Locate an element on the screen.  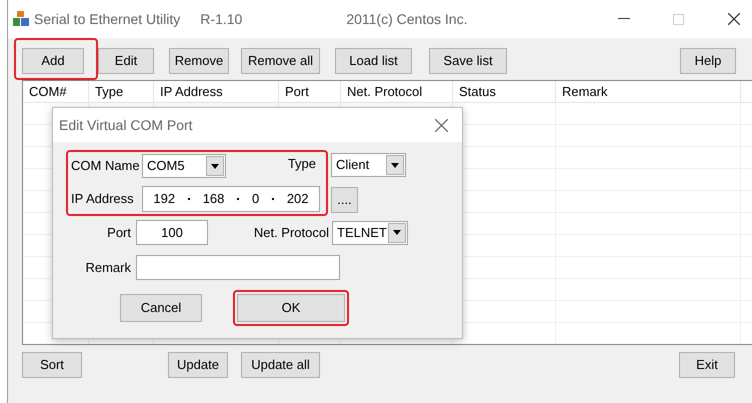
type-label: Type is located at coordinates (301, 164).